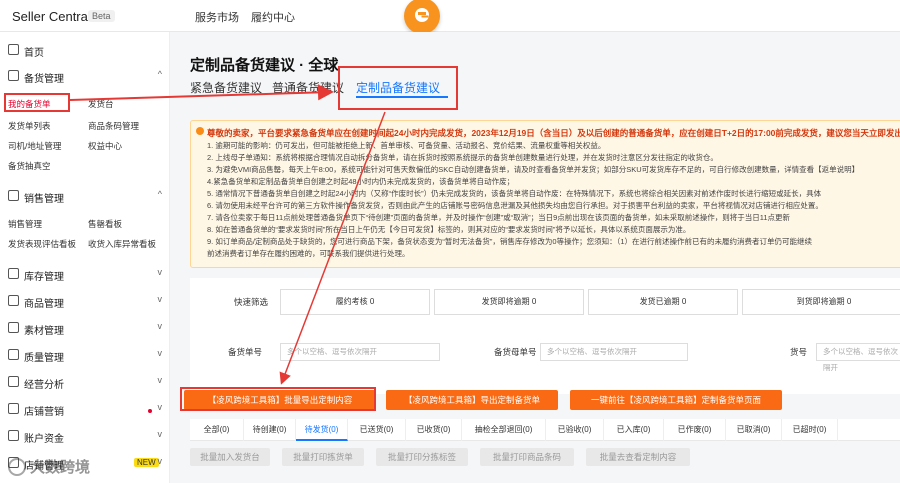  I want to click on watermark-logo-icon, so click(17, 467).